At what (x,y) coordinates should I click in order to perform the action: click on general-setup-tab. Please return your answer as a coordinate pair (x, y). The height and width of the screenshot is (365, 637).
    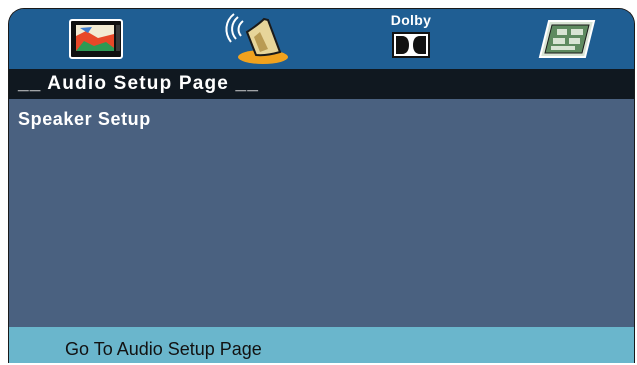
    Looking at the image, I should click on (96, 39).